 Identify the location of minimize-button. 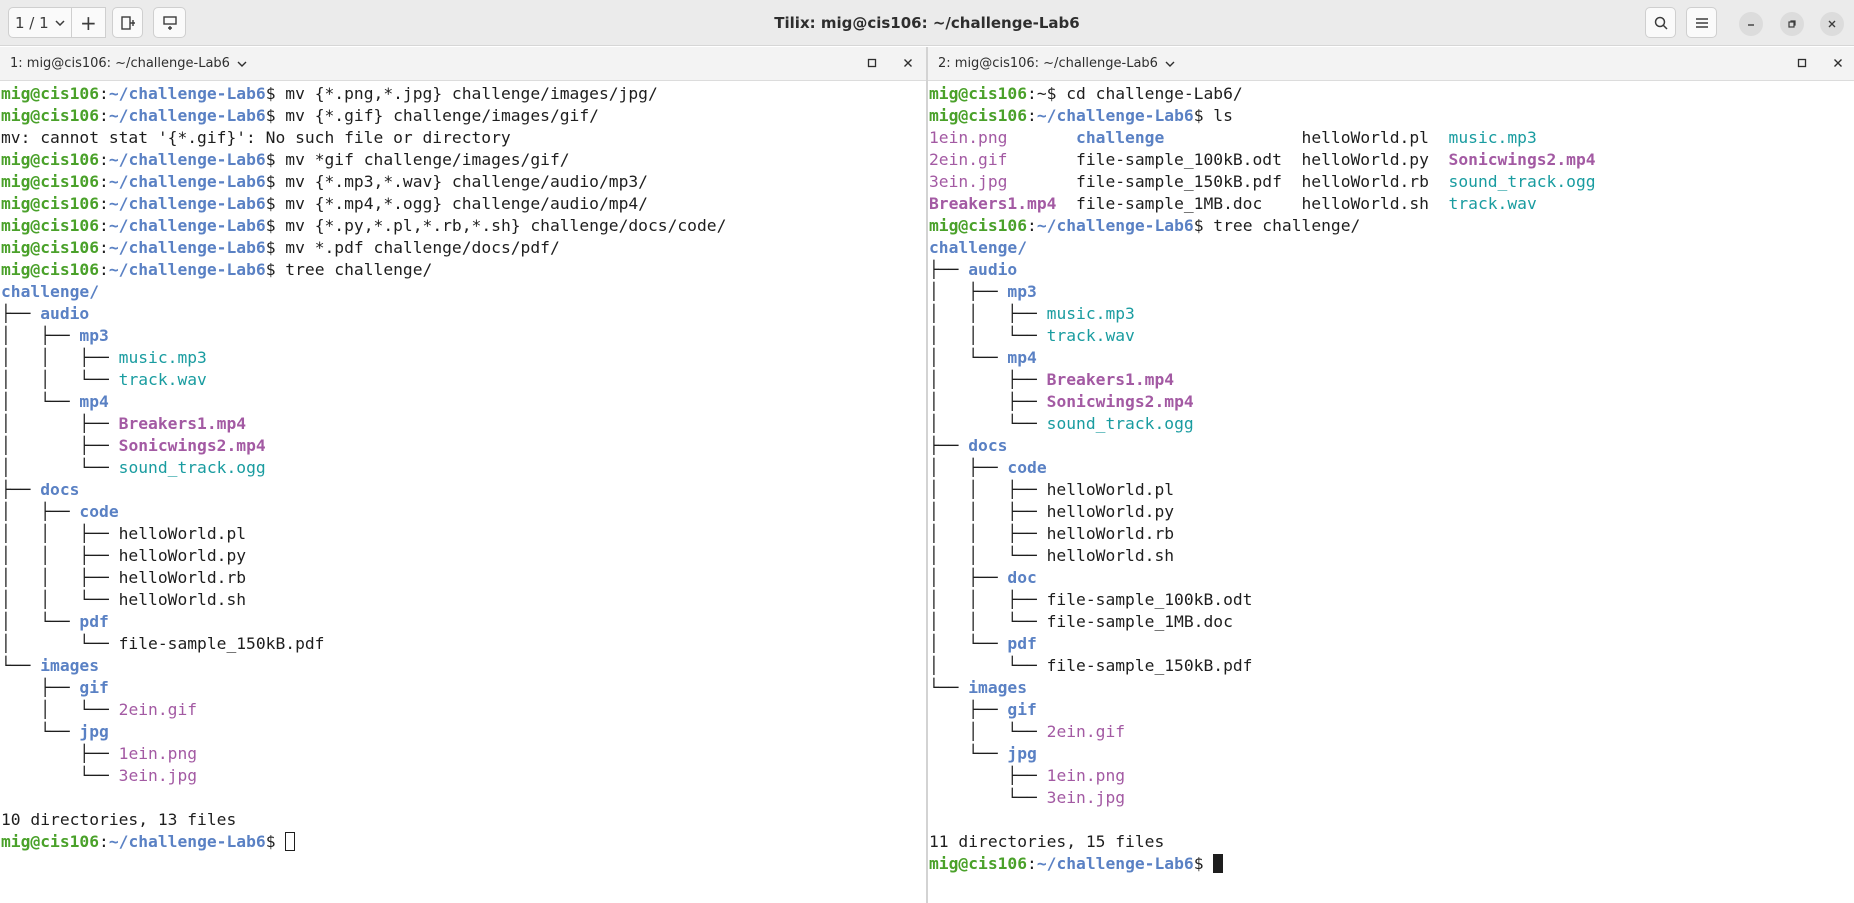
(1751, 24).